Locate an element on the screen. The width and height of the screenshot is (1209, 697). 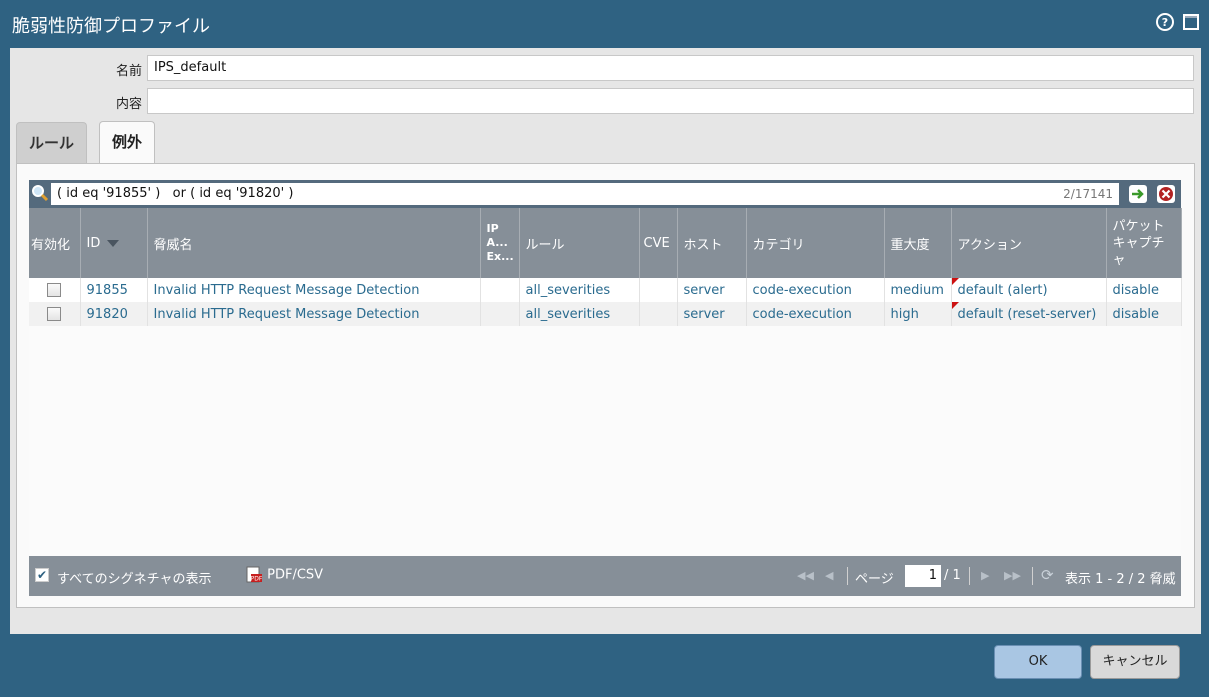
name-field: IPS_default is located at coordinates (670, 68).